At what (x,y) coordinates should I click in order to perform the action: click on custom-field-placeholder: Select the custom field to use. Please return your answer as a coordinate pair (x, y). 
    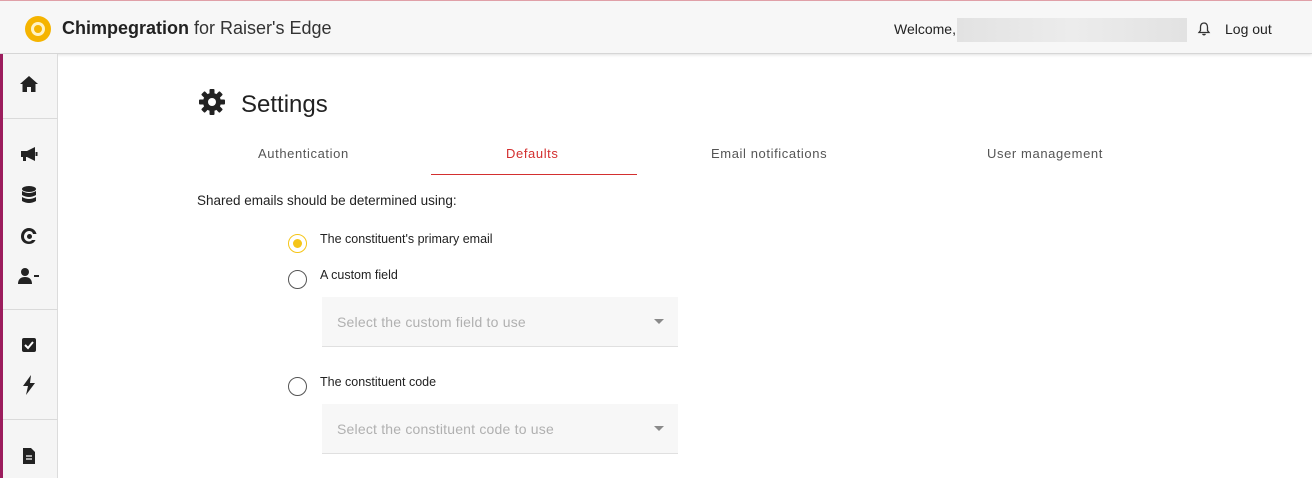
    Looking at the image, I should click on (431, 322).